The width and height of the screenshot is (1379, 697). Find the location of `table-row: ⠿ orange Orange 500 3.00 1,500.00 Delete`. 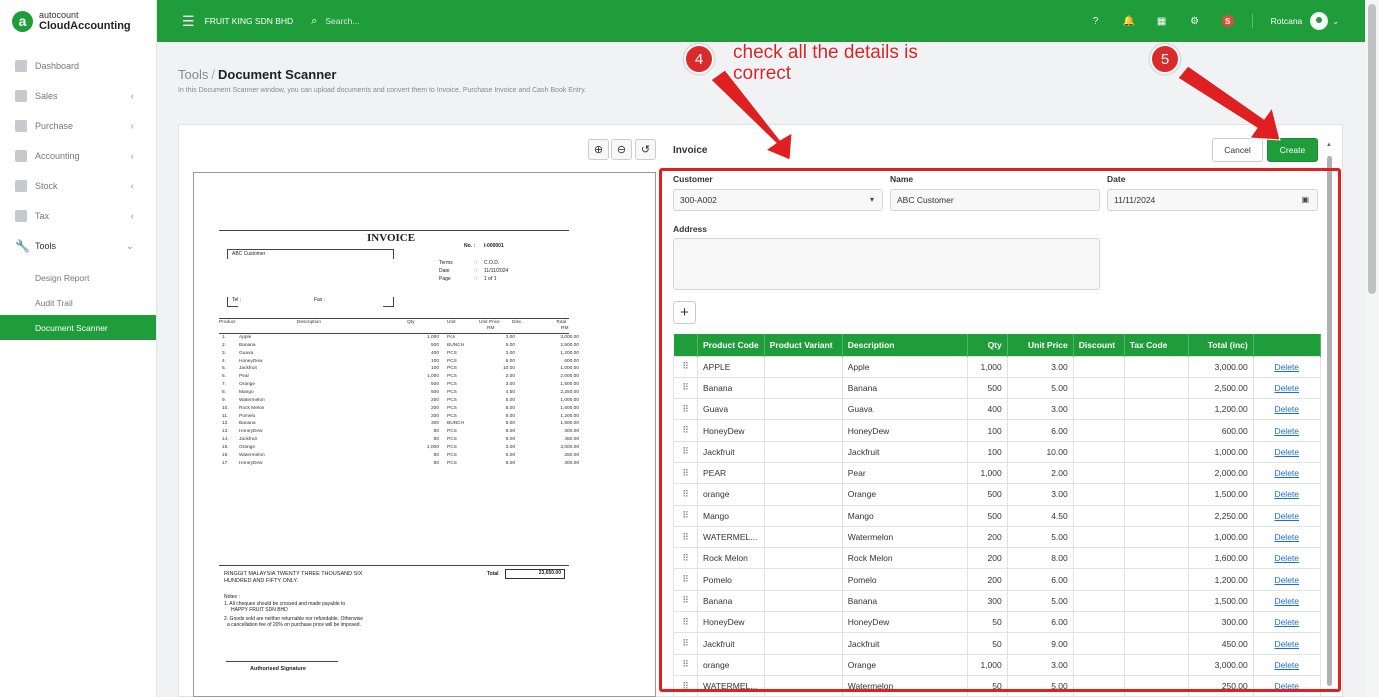

table-row: ⠿ orange Orange 500 3.00 1,500.00 Delete is located at coordinates (997, 494).